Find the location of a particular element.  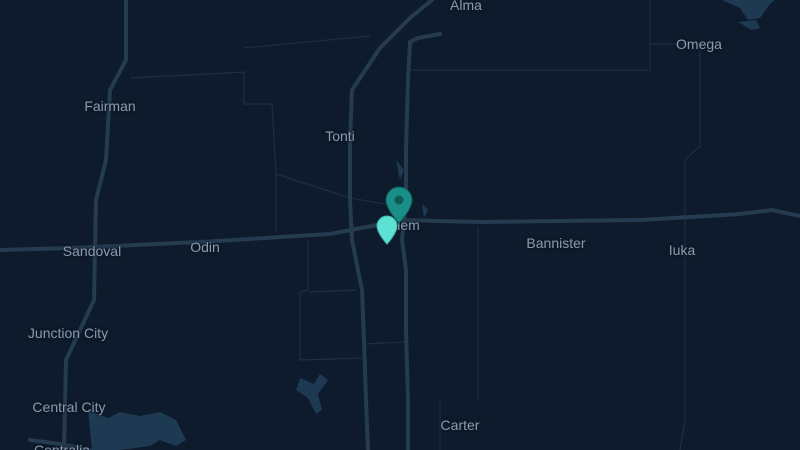

place-label-bannister: Bannister is located at coordinates (556, 243).